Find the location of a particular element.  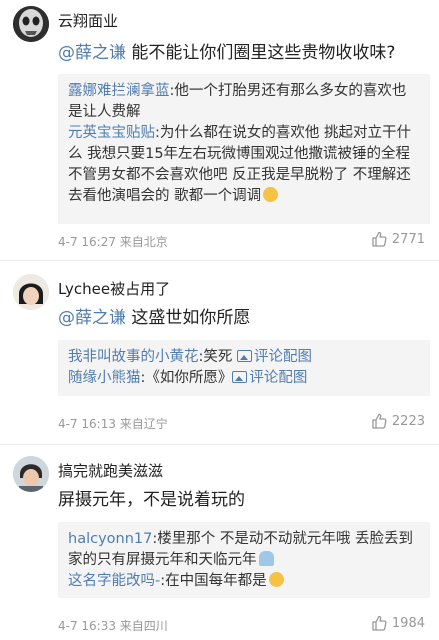

reply-text: :《如你所愿》 is located at coordinates (186, 378).